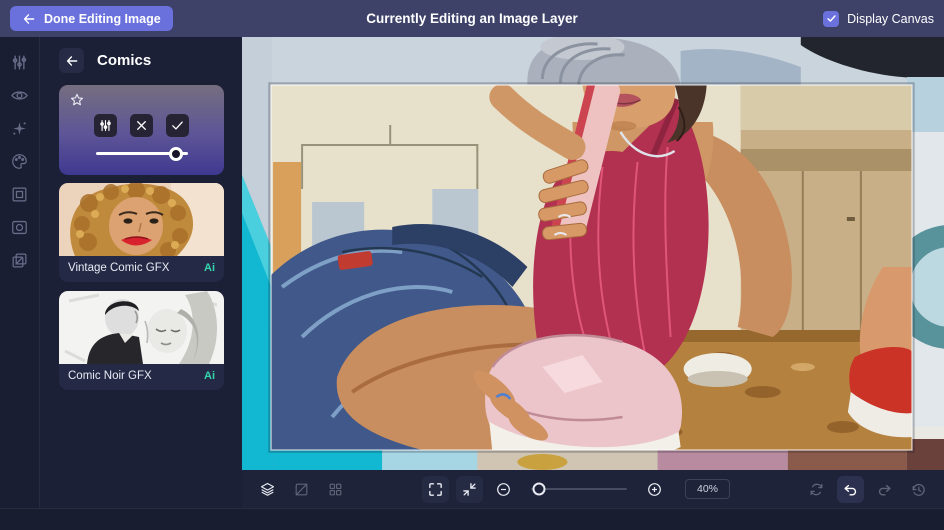 Image resolution: width=944 pixels, height=530 pixels. Describe the element at coordinates (539, 489) in the screenshot. I see `zoom-slider-knob` at that location.